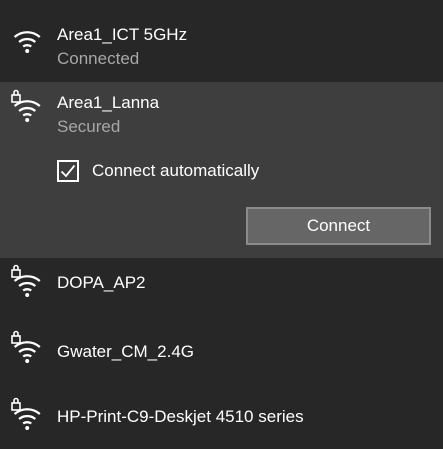  What do you see at coordinates (221, 288) in the screenshot?
I see `network-item-dopa-ap2: DOPA_AP2` at bounding box center [221, 288].